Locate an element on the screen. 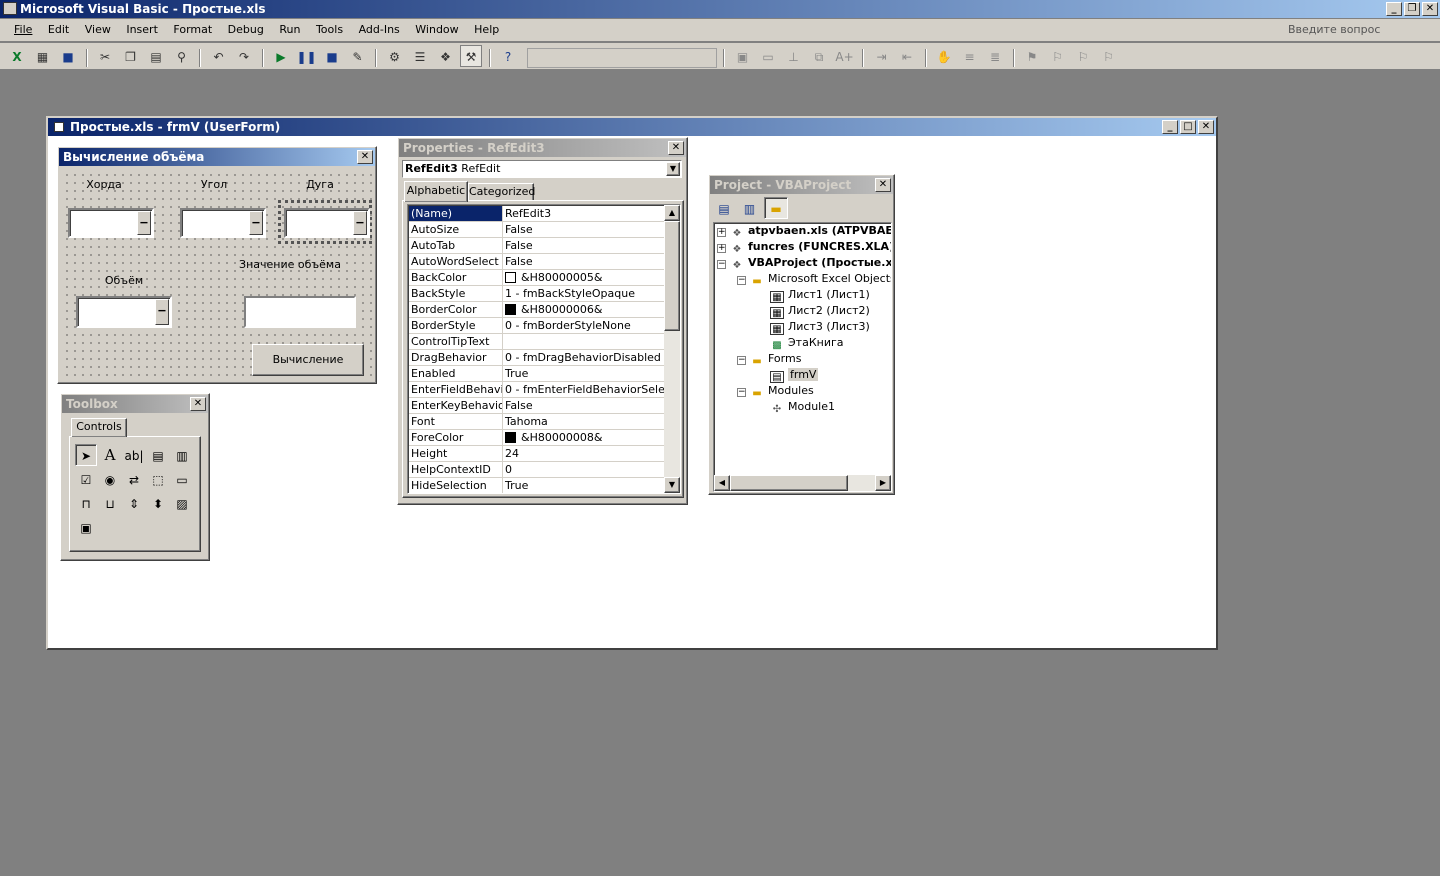 The width and height of the screenshot is (1440, 876). properties-window-icon: ☰ is located at coordinates (420, 57).